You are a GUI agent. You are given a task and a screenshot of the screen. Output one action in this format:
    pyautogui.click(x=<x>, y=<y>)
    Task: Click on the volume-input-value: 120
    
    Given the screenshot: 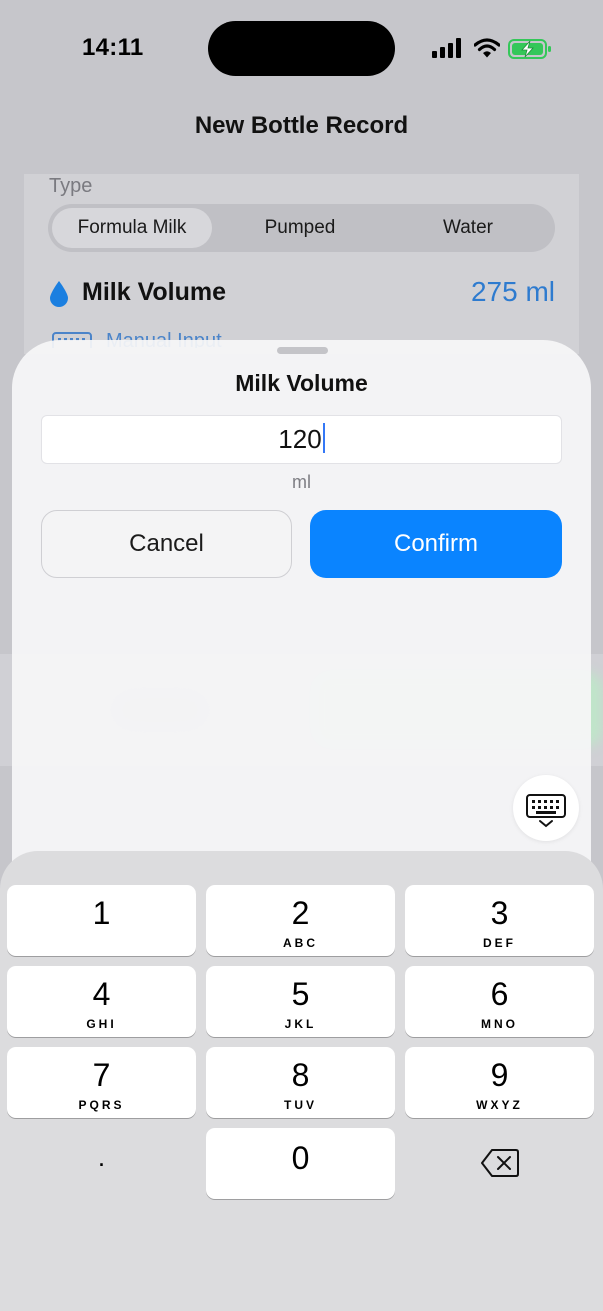 What is the action you would take?
    pyautogui.click(x=300, y=439)
    